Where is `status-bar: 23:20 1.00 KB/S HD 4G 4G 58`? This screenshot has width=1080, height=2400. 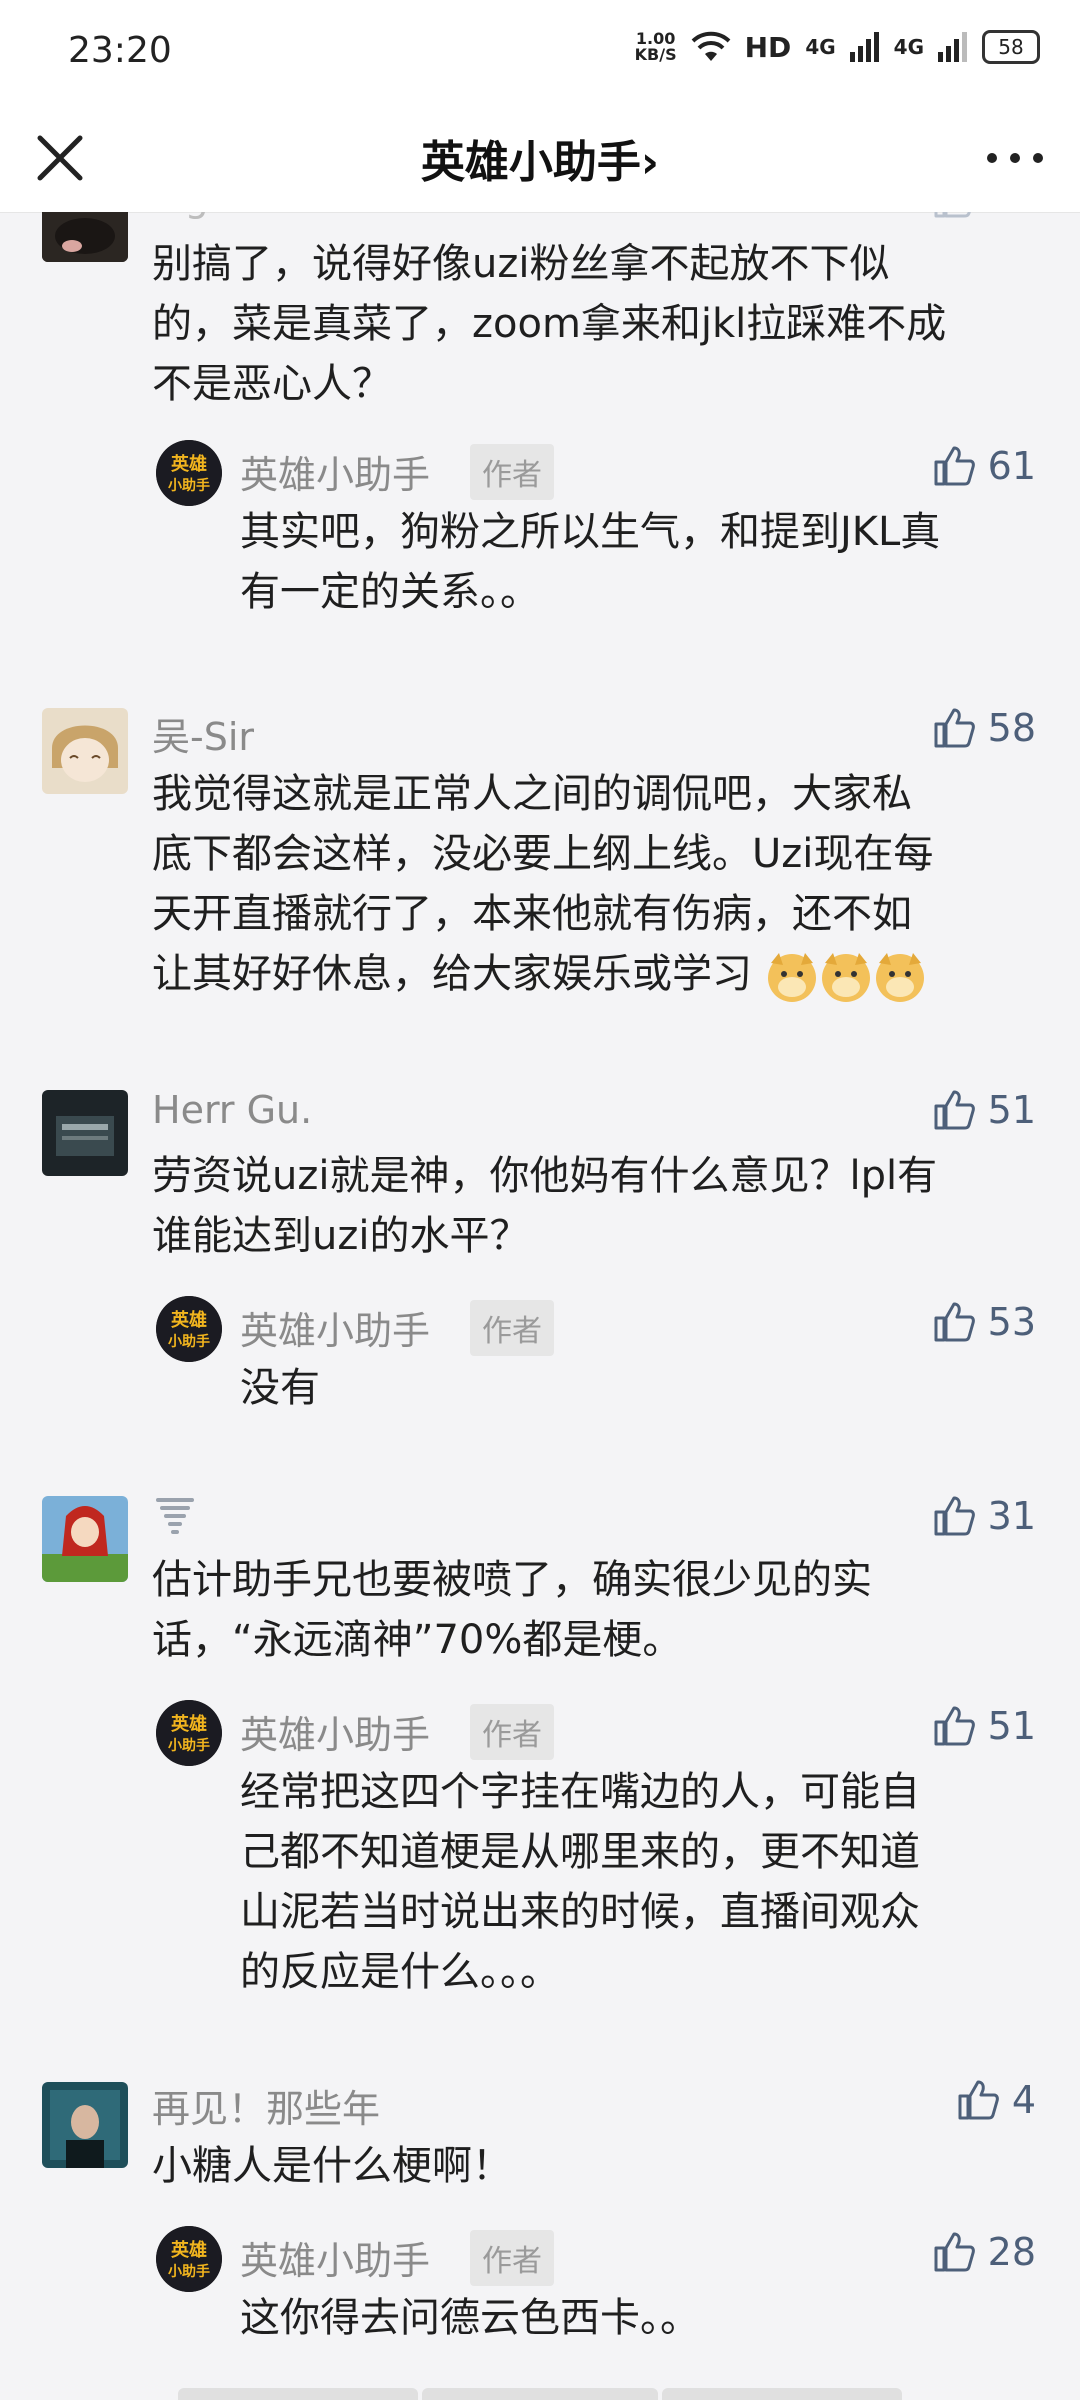 status-bar: 23:20 1.00 KB/S HD 4G 4G 58 is located at coordinates (540, 52).